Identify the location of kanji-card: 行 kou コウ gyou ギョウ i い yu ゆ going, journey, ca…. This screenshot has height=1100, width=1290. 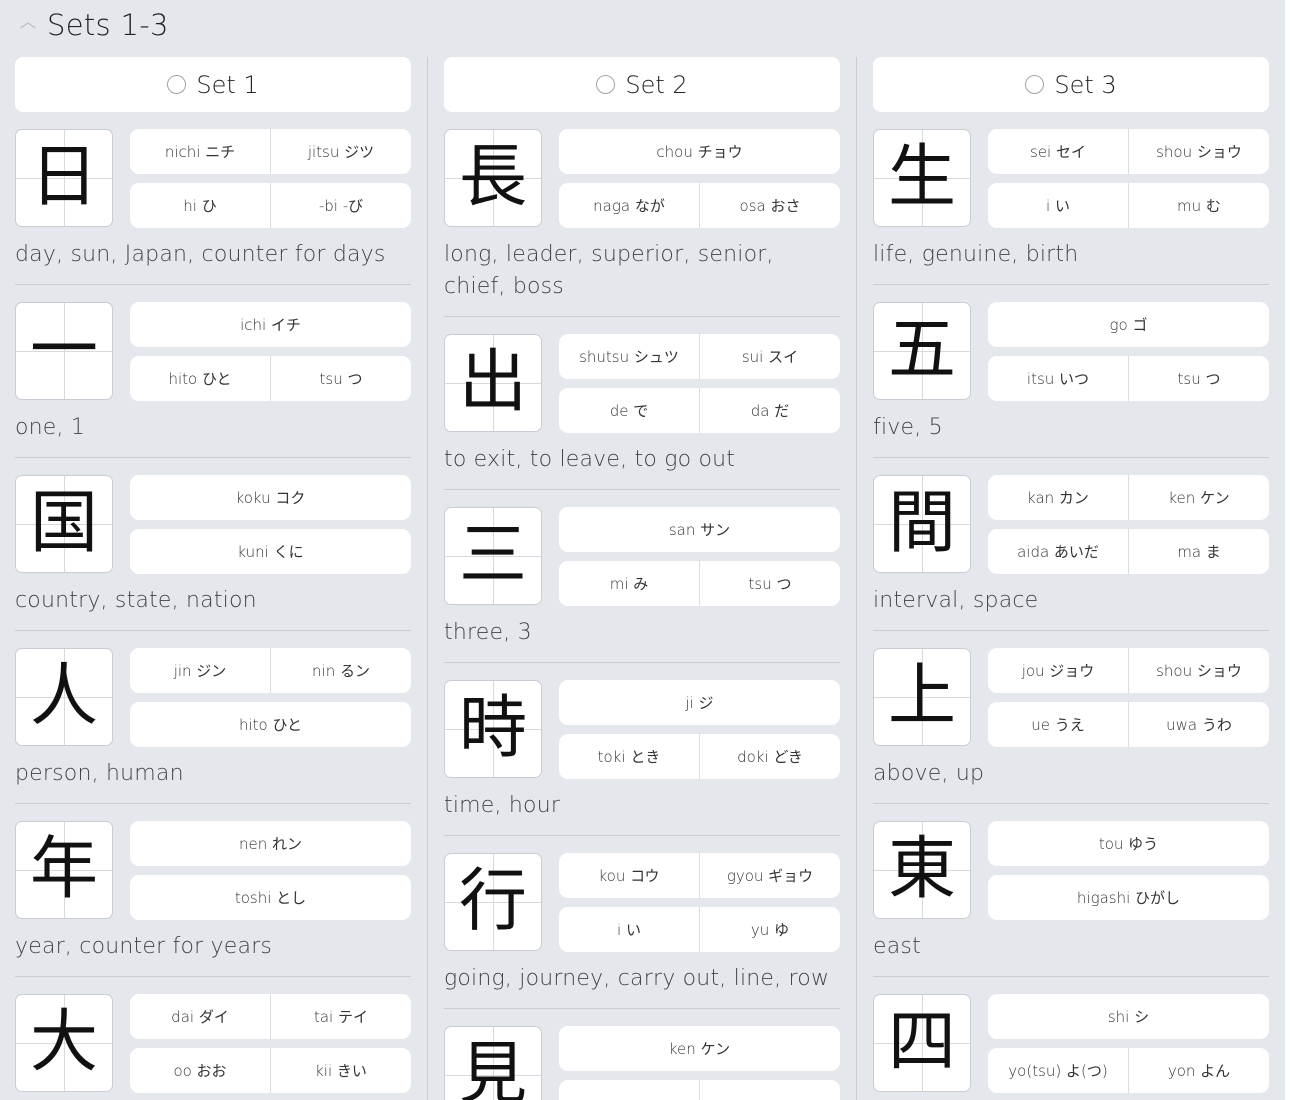
(642, 922).